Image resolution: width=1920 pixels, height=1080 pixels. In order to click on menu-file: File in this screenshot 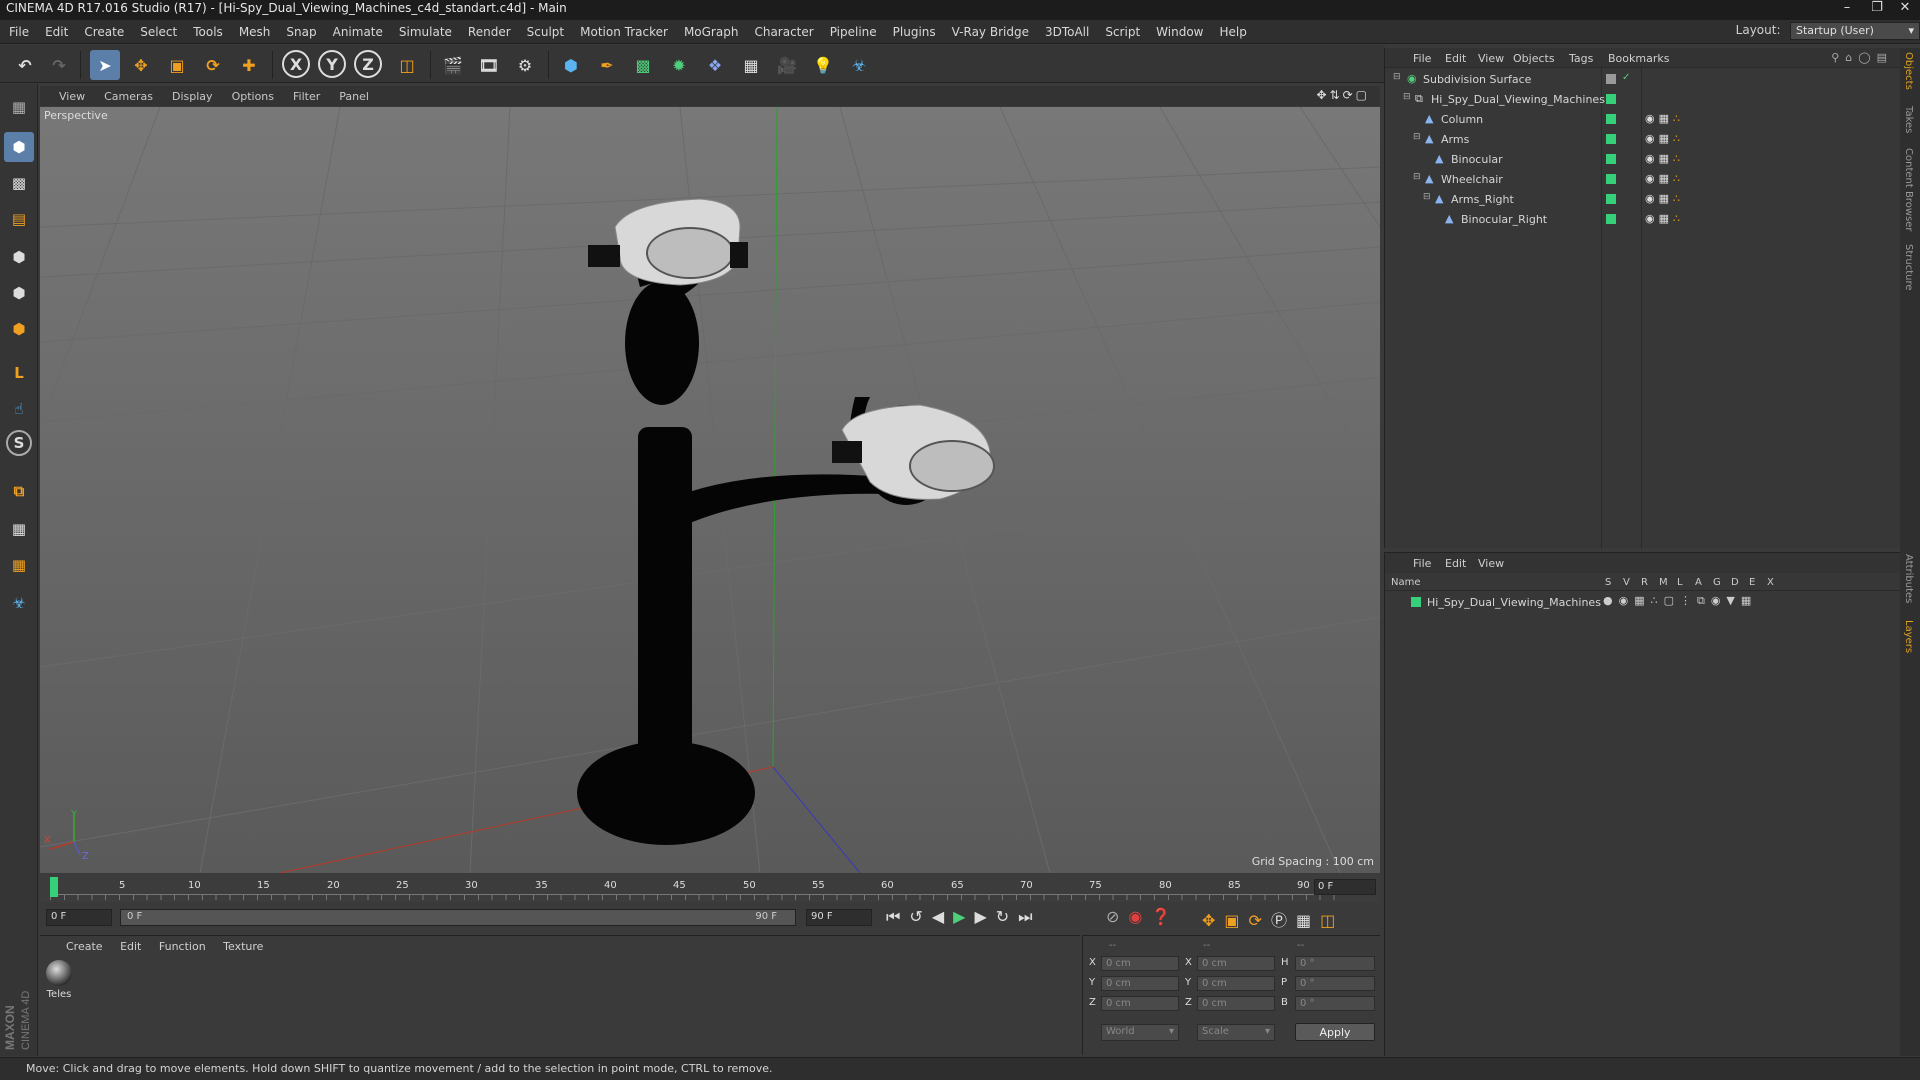, I will do `click(18, 29)`.